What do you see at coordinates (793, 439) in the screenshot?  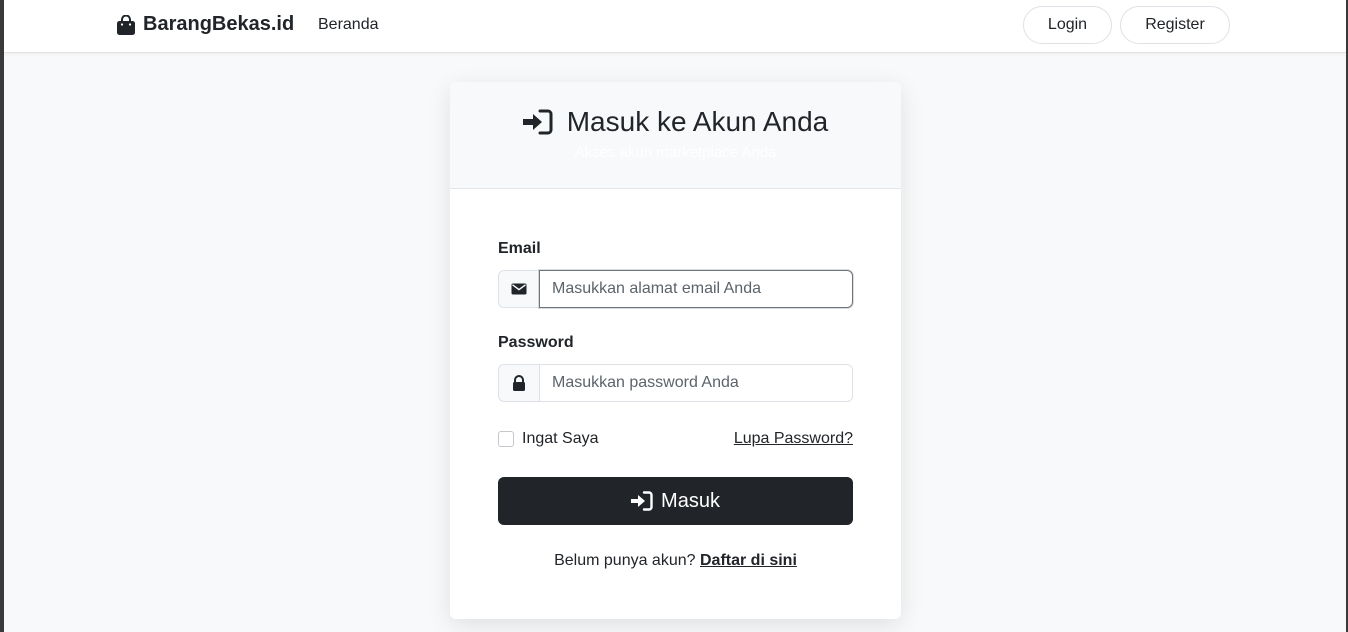 I see `forgot-password-link: Lupa Password?` at bounding box center [793, 439].